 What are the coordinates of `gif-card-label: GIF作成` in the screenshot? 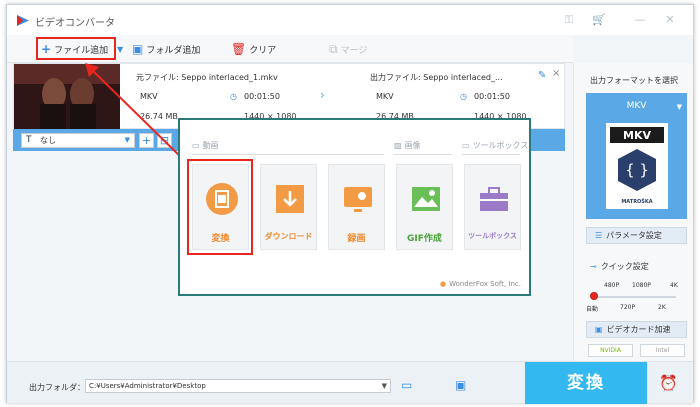 It's located at (424, 239).